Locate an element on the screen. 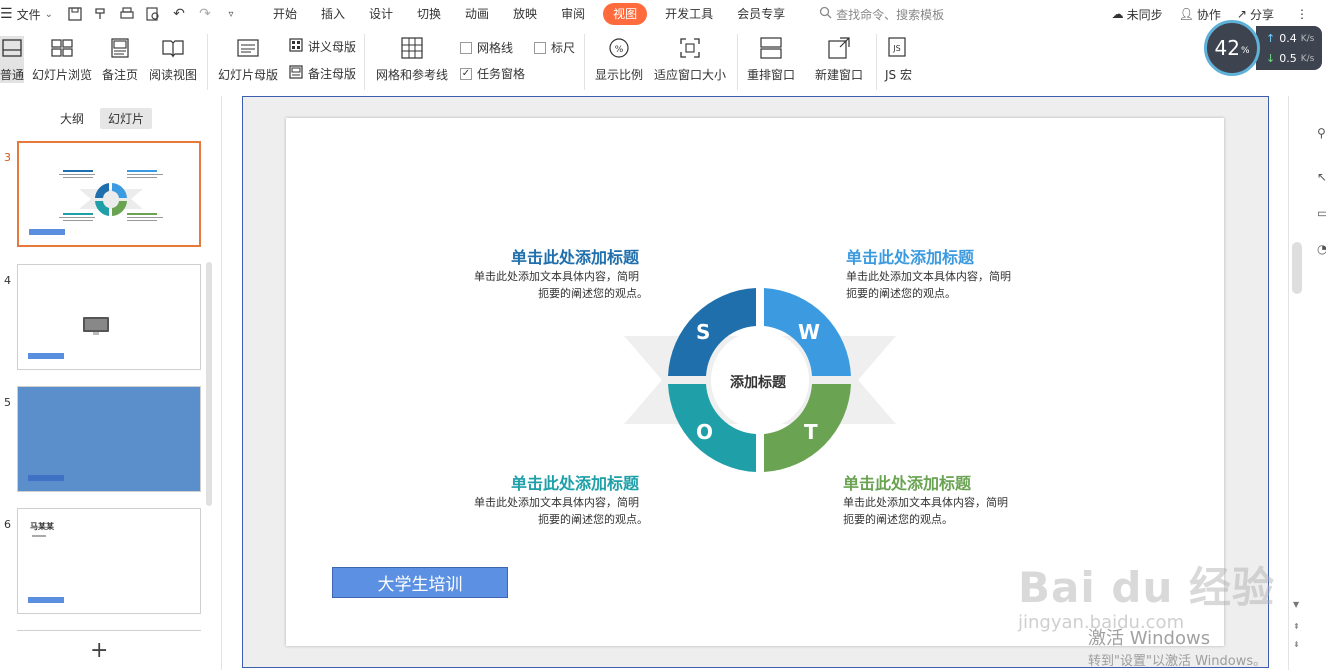 The height and width of the screenshot is (670, 1326). quadrant-title-s: 单击此处添加标题 is located at coordinates (575, 256).